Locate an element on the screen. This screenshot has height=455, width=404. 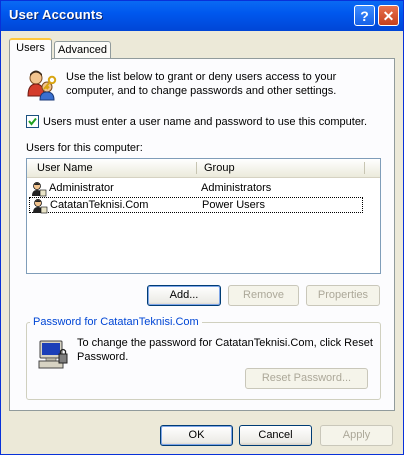
computer-password-icon is located at coordinates (53, 354).